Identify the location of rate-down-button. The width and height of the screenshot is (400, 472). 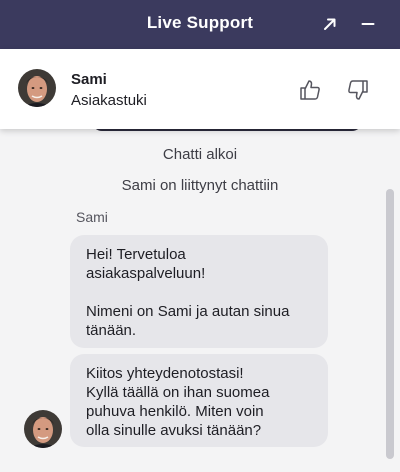
(358, 90).